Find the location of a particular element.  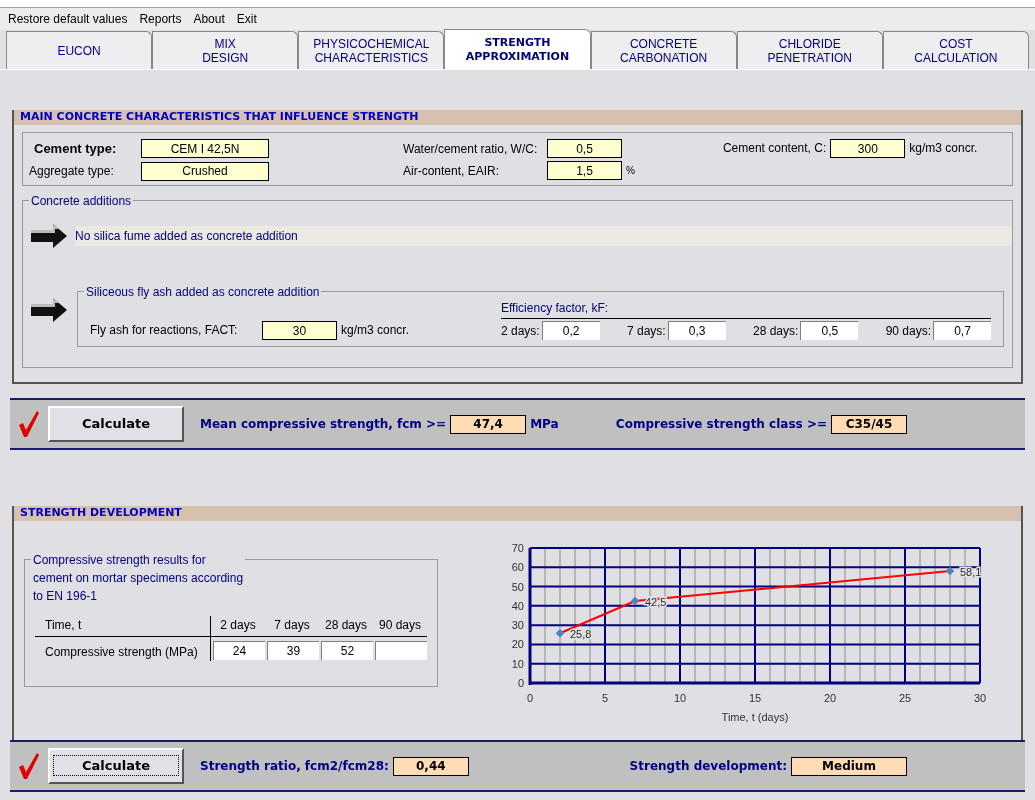

table-header: 7 days is located at coordinates (292, 626).